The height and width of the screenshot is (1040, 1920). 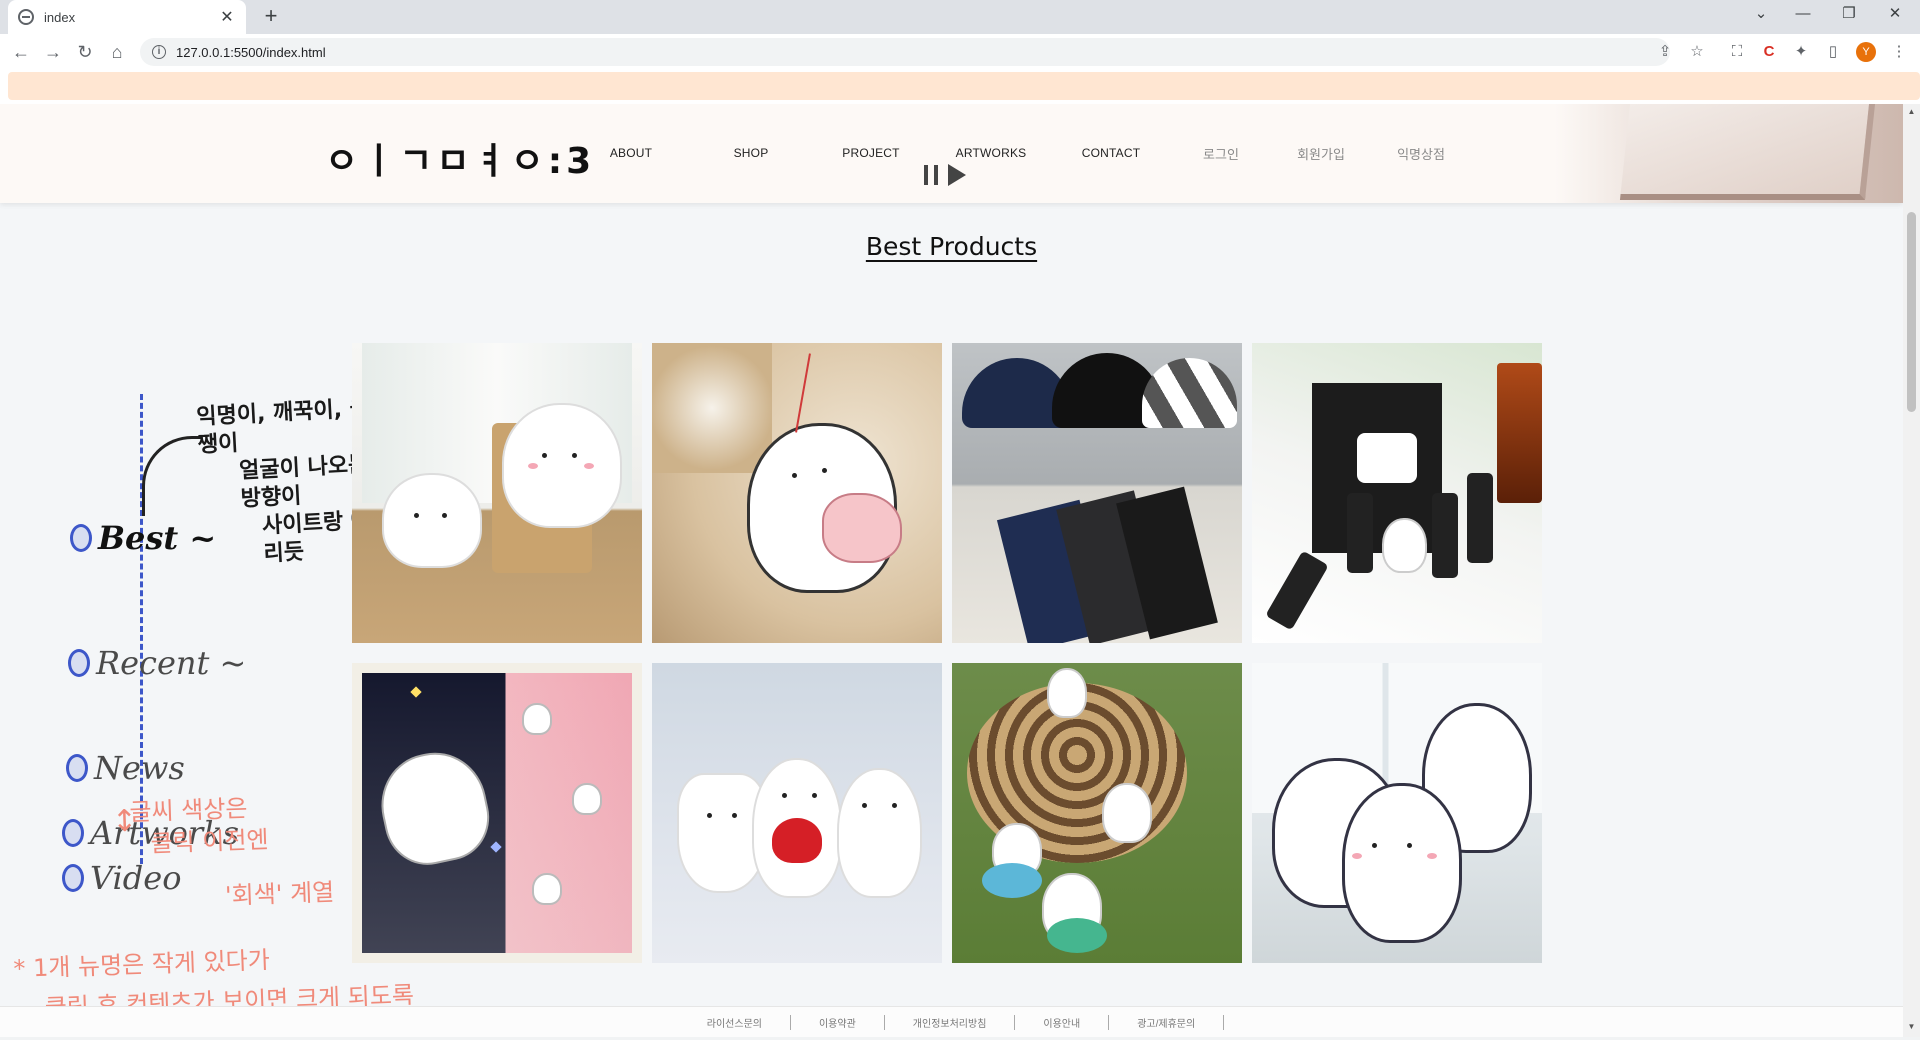 I want to click on new-tab-button: +, so click(x=271, y=17).